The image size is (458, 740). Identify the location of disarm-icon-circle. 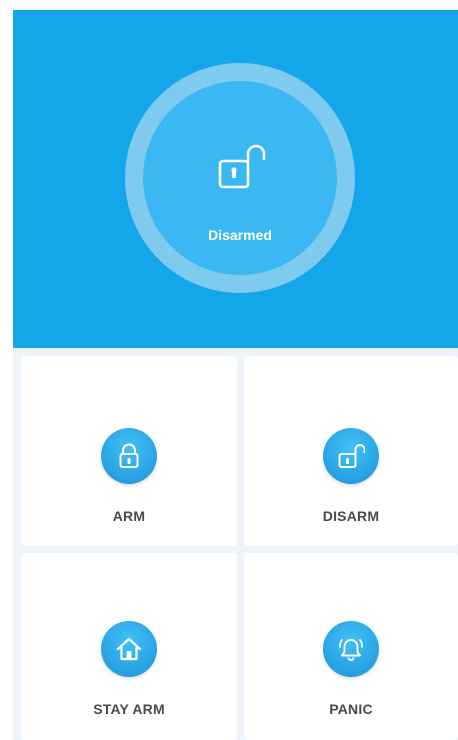
(351, 456).